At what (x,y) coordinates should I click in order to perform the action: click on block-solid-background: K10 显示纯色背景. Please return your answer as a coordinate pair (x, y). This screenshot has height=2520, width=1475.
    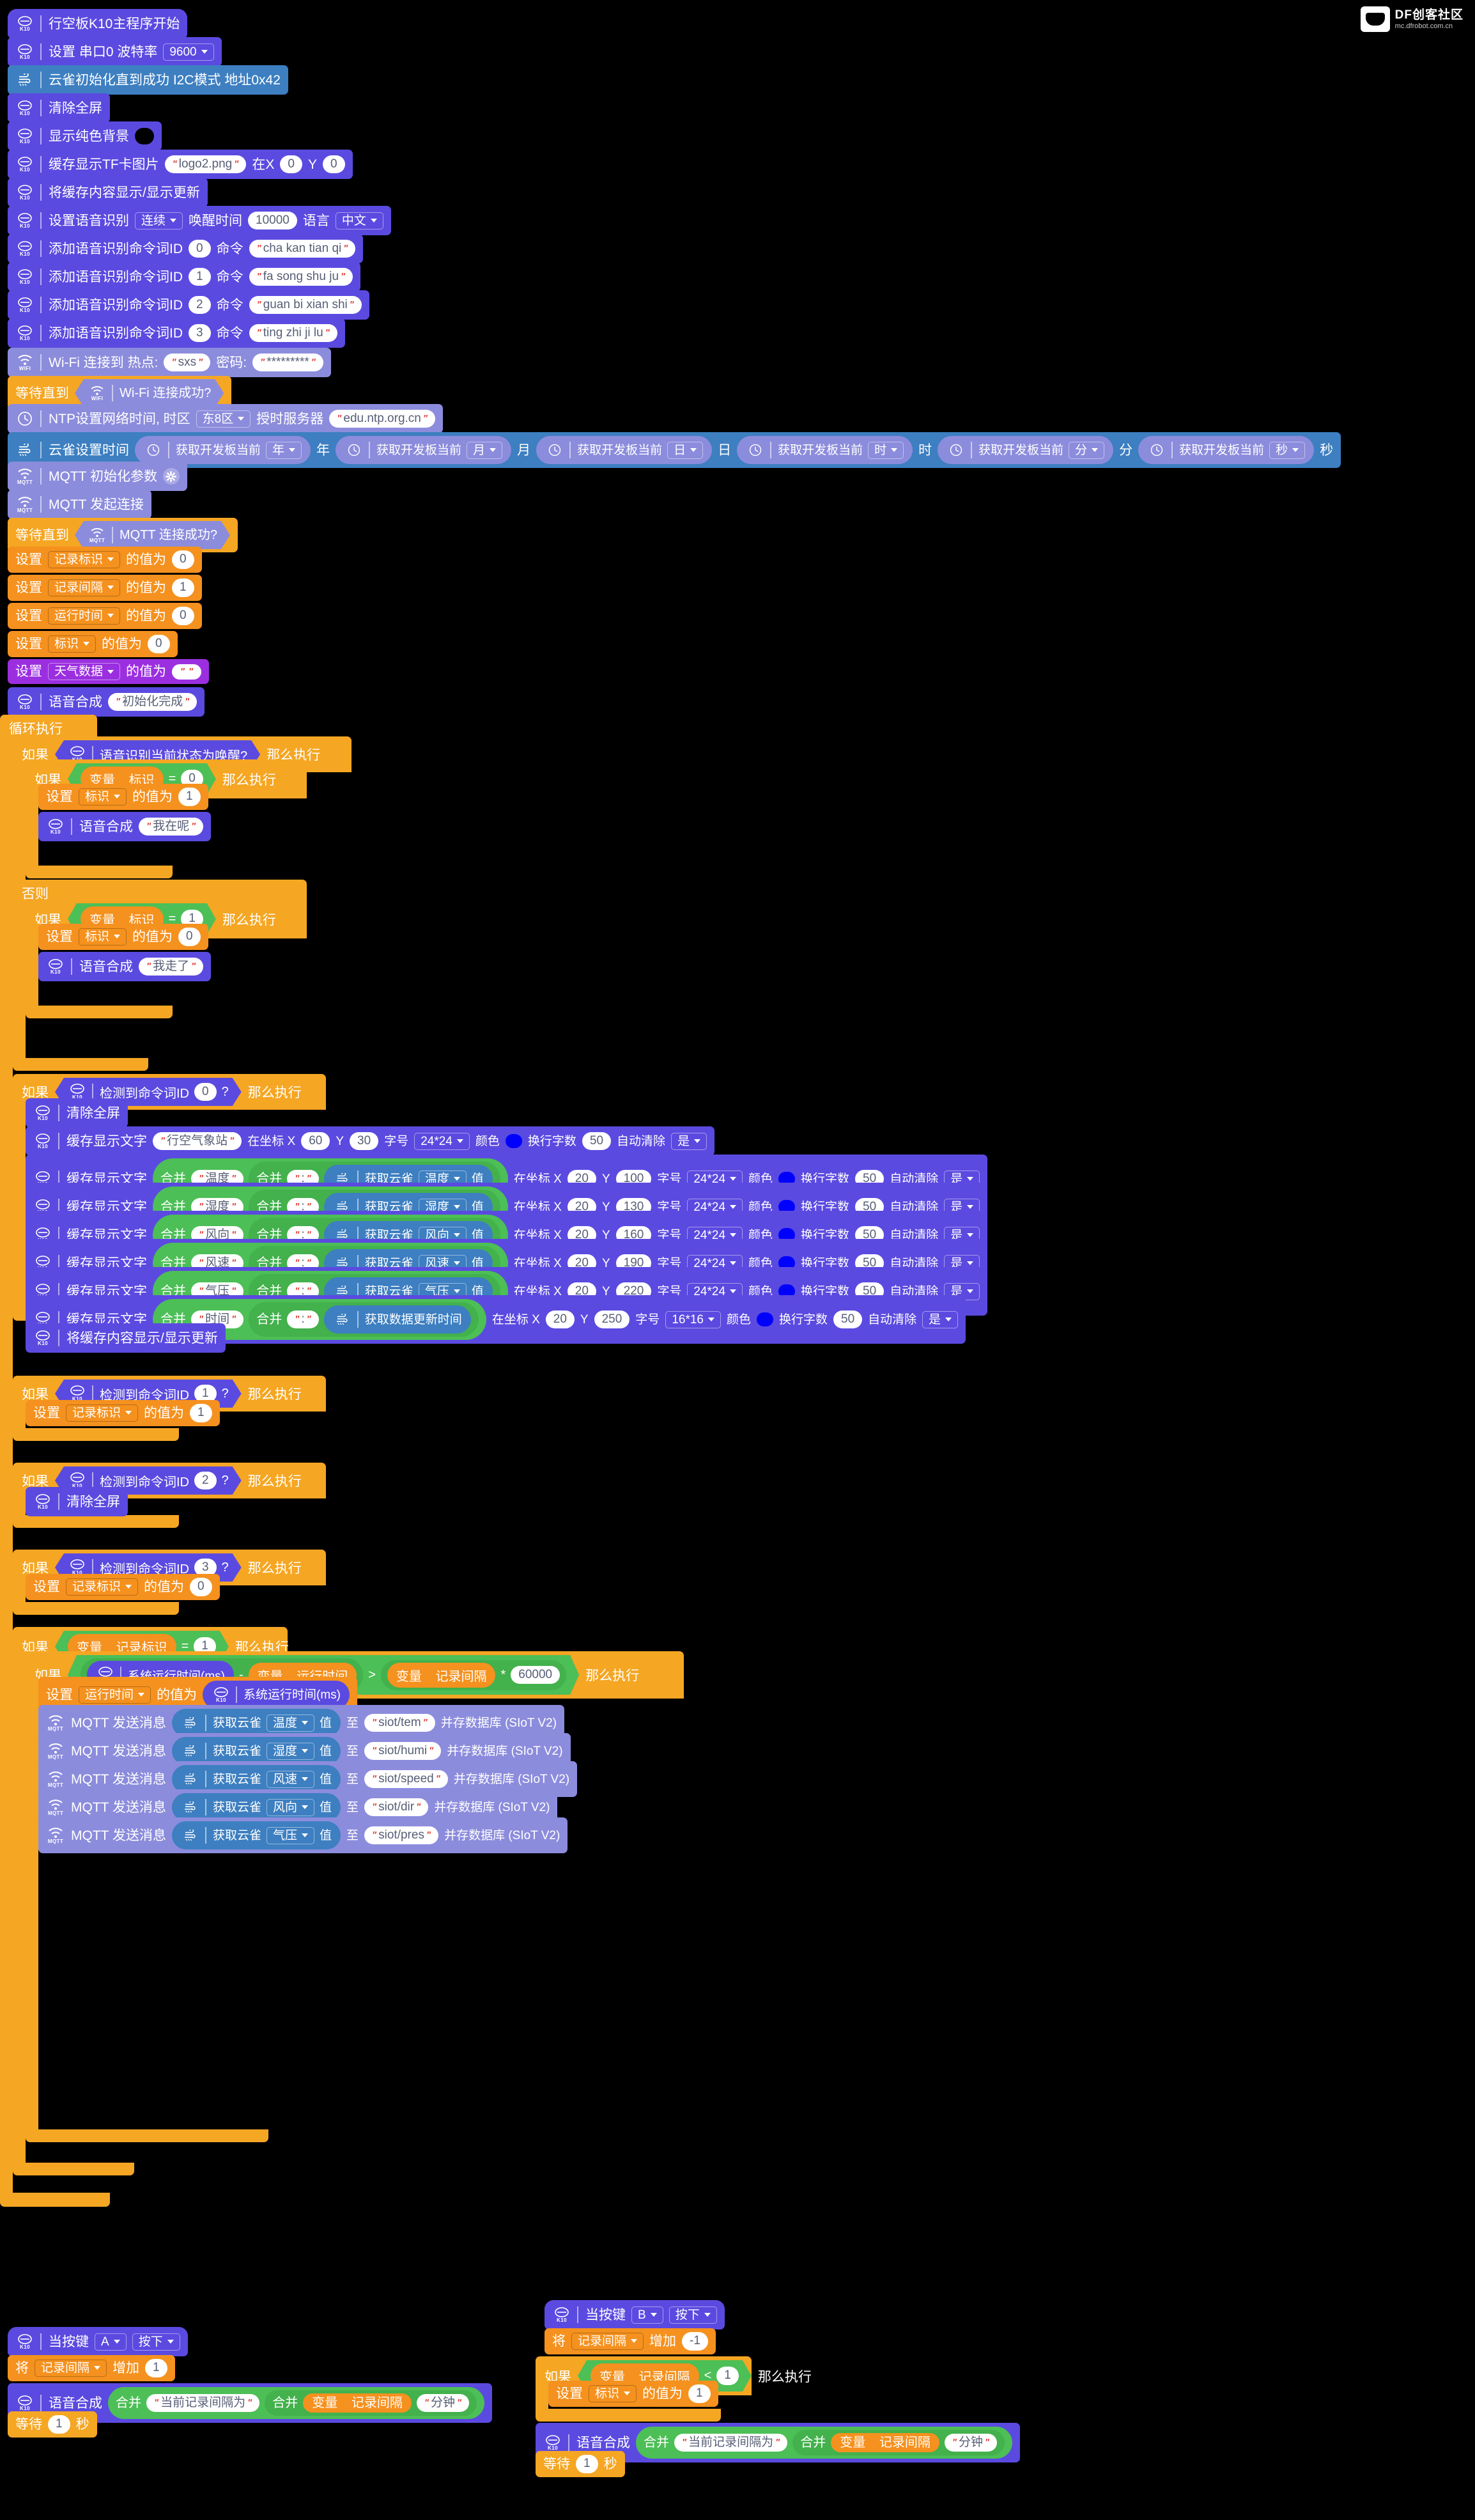
    Looking at the image, I should click on (85, 136).